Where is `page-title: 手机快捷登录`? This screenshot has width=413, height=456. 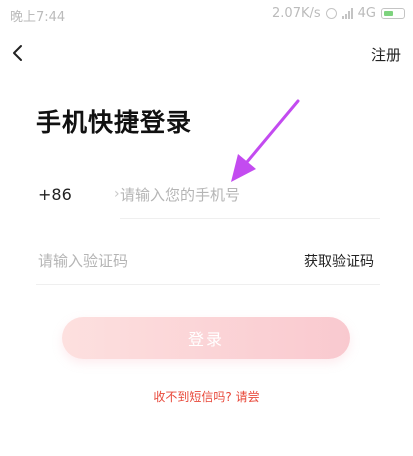 page-title: 手机快捷登录 is located at coordinates (114, 122).